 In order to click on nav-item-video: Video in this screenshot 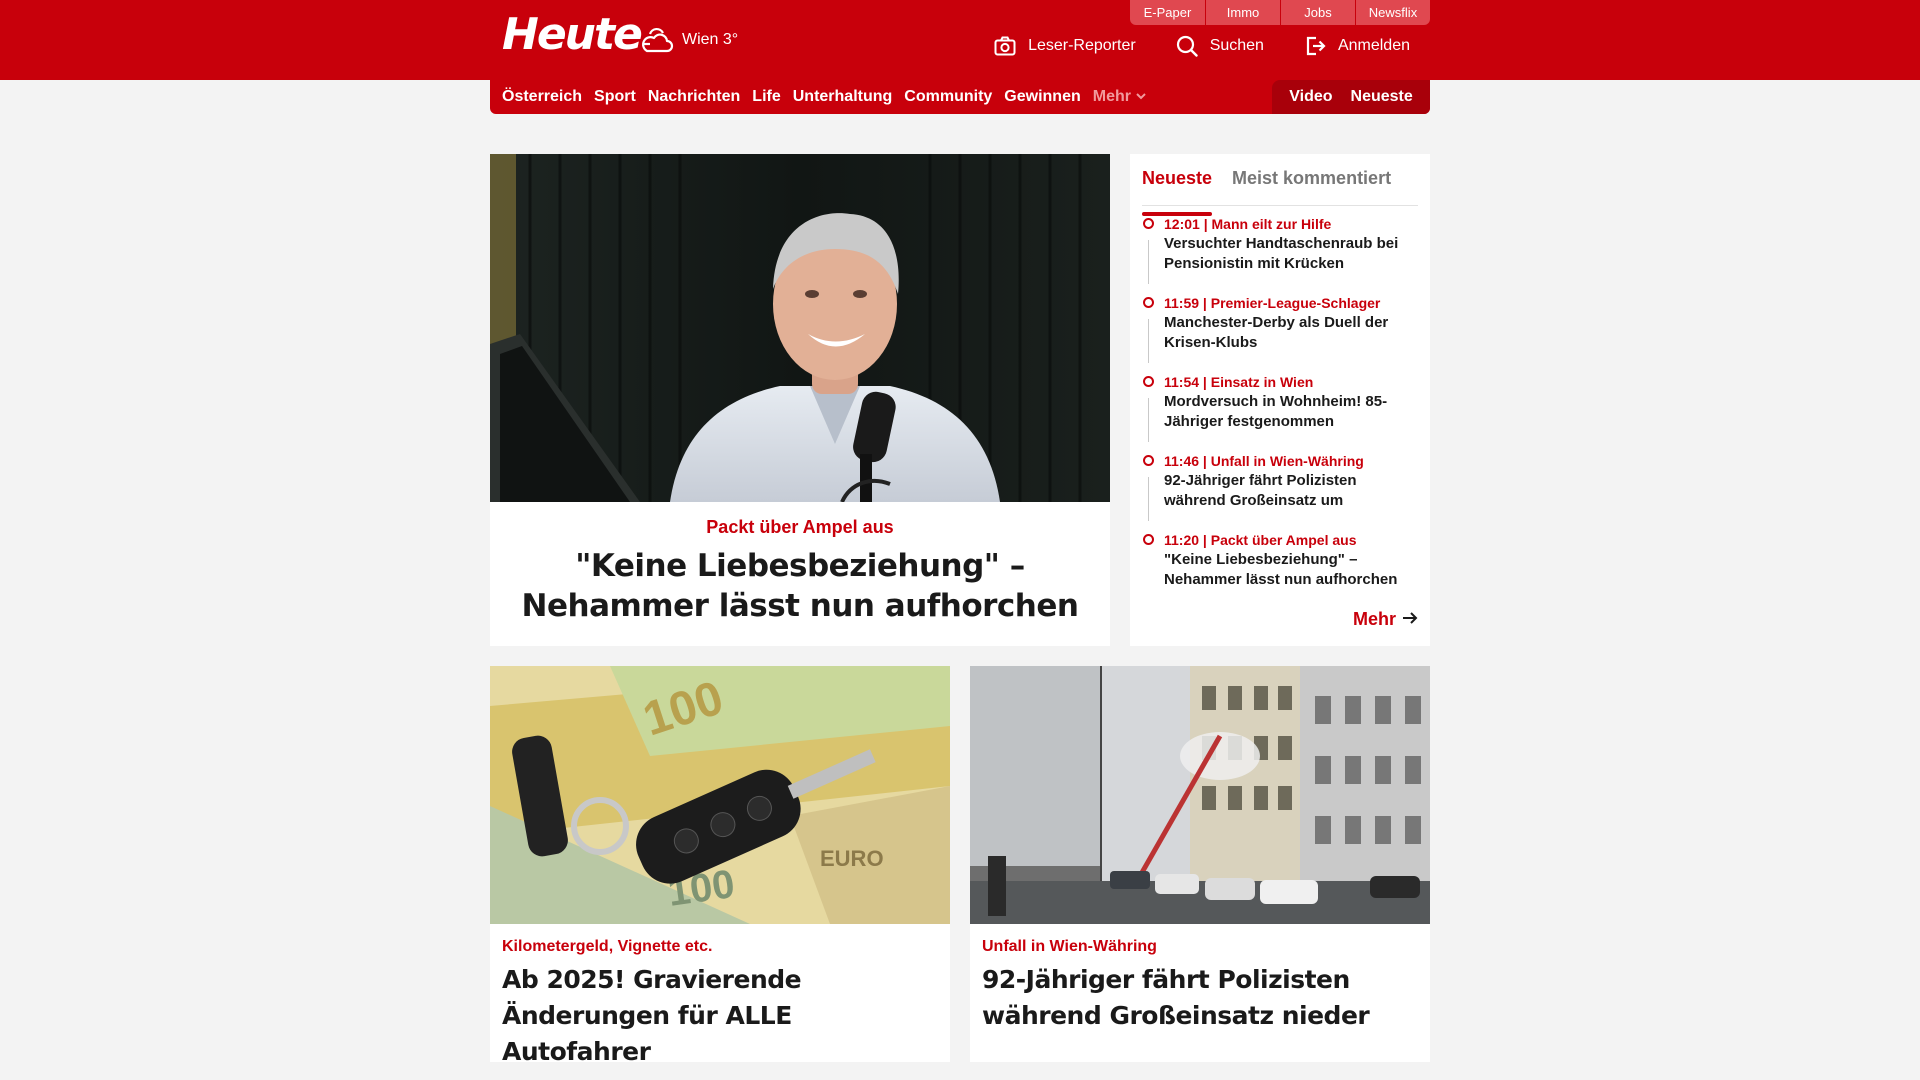, I will do `click(1310, 97)`.